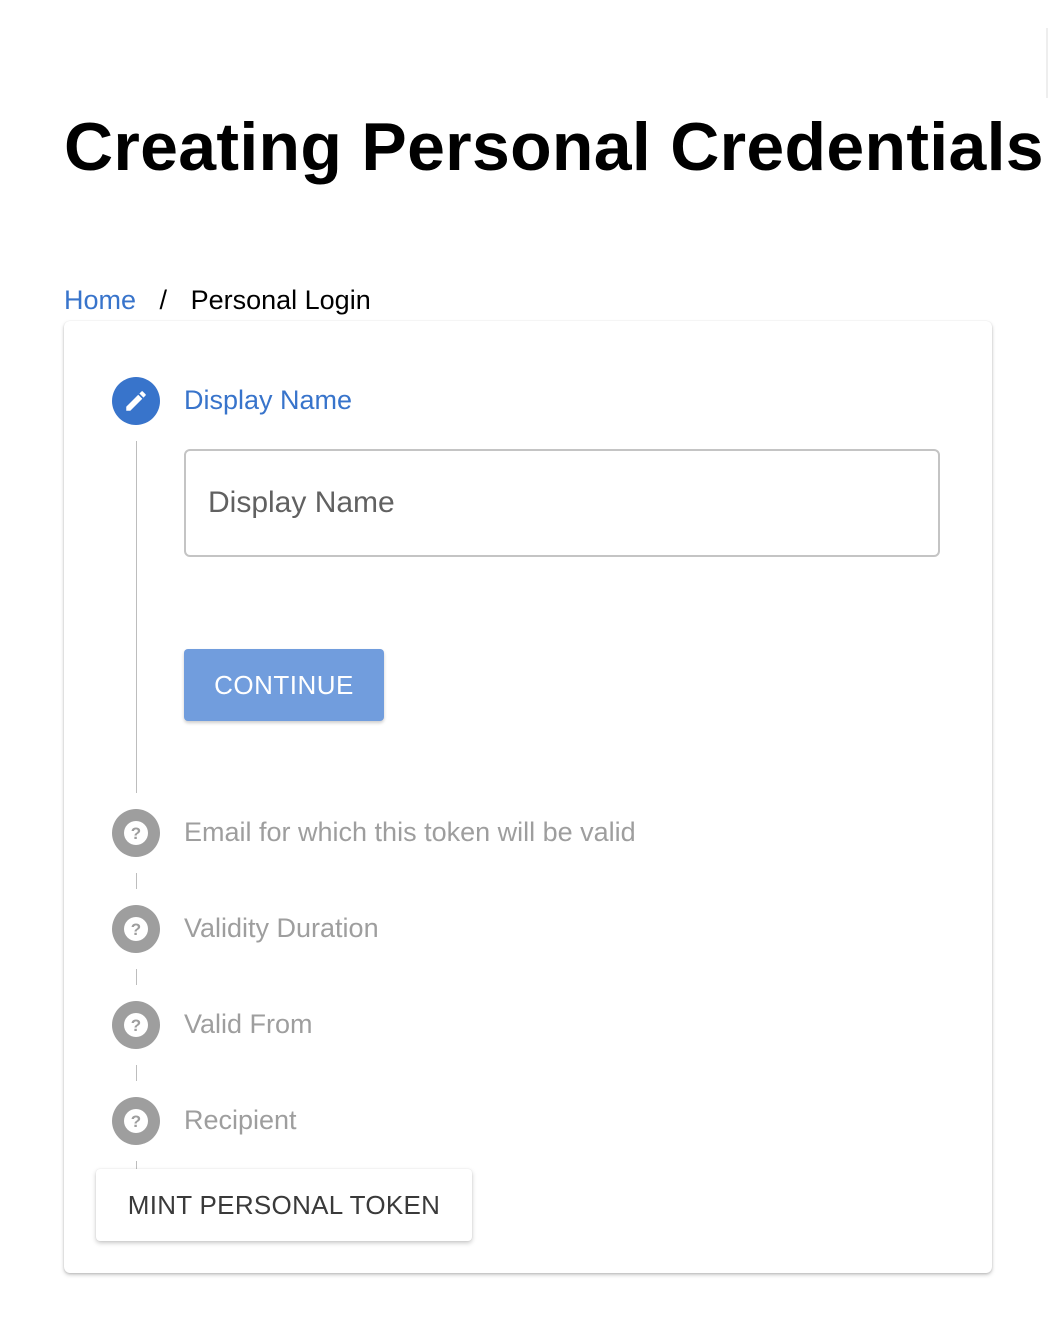  What do you see at coordinates (284, 1205) in the screenshot?
I see `mint-personal-token-button: MINT PERSONAL TOKEN` at bounding box center [284, 1205].